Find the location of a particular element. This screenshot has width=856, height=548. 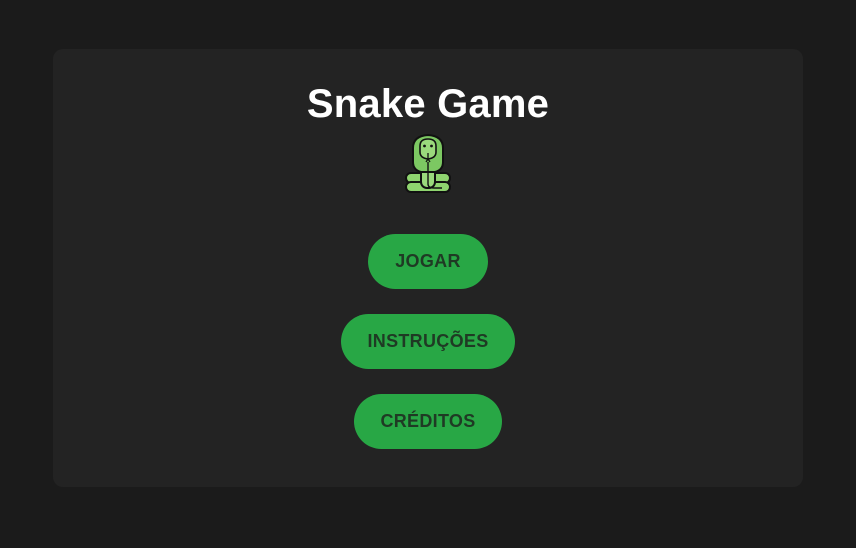

credits-button: CRÉDITOS is located at coordinates (428, 421).